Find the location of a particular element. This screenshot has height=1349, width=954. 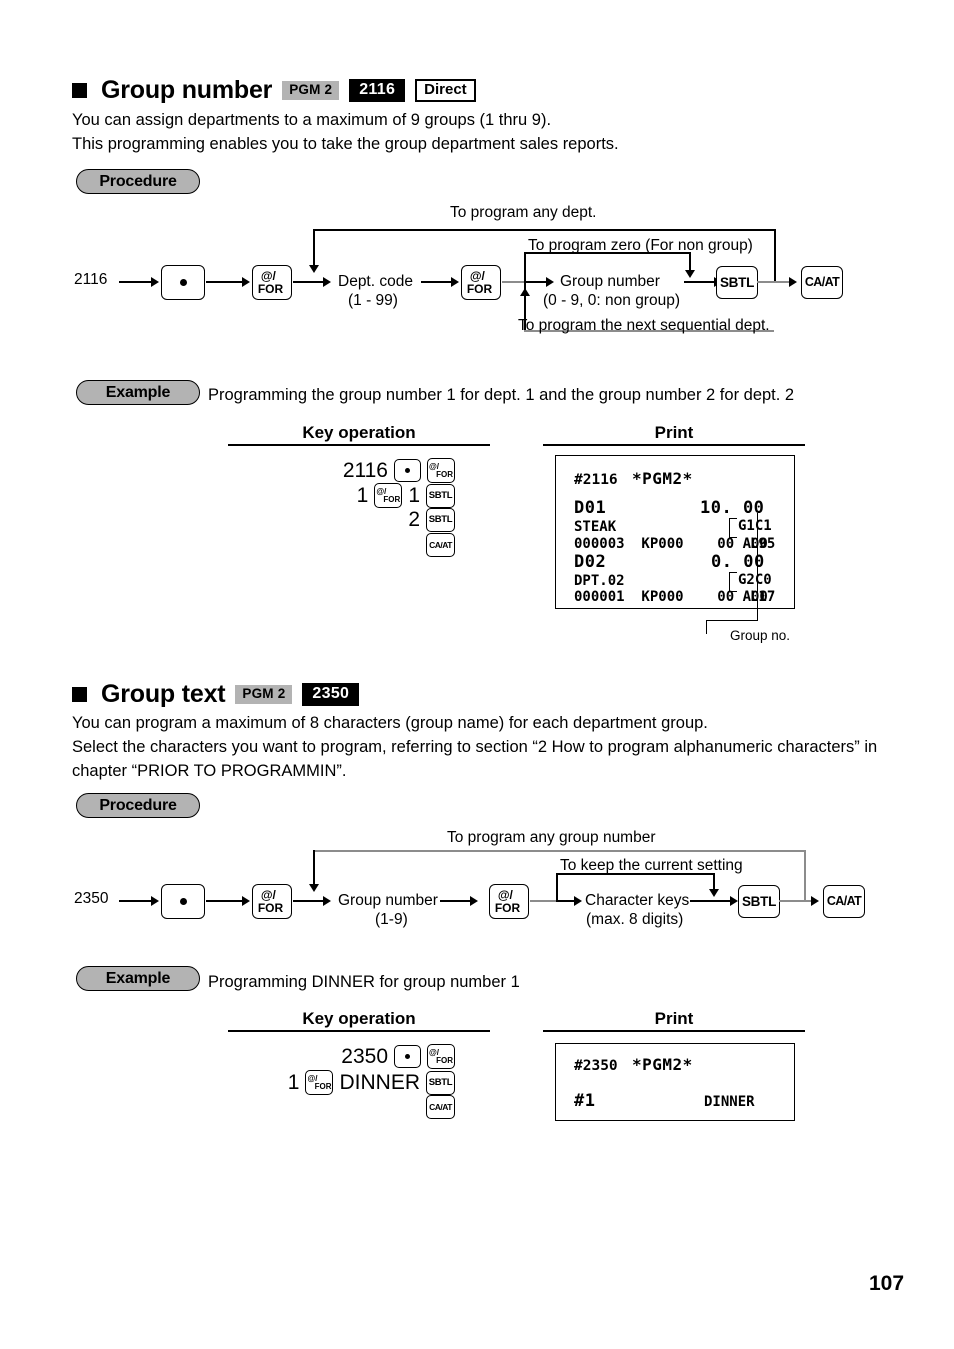

section-heading-group-number: Group number PGM 2 2116 Direct is located at coordinates (274, 90).